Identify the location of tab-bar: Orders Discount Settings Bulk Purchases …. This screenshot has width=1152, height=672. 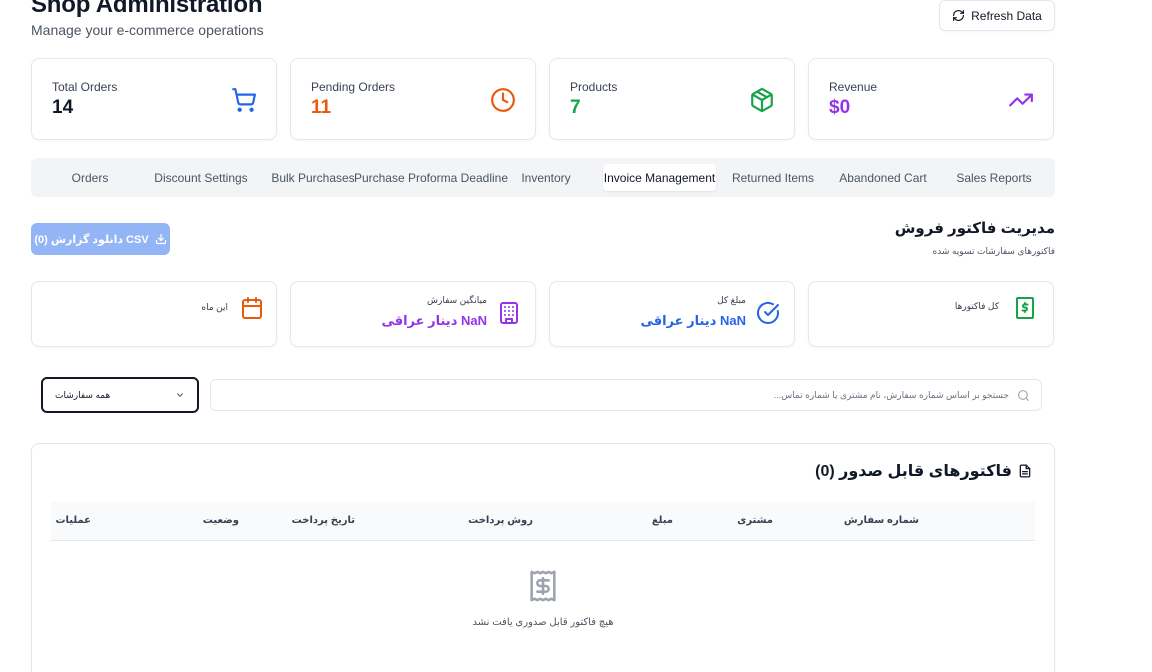
(543, 177).